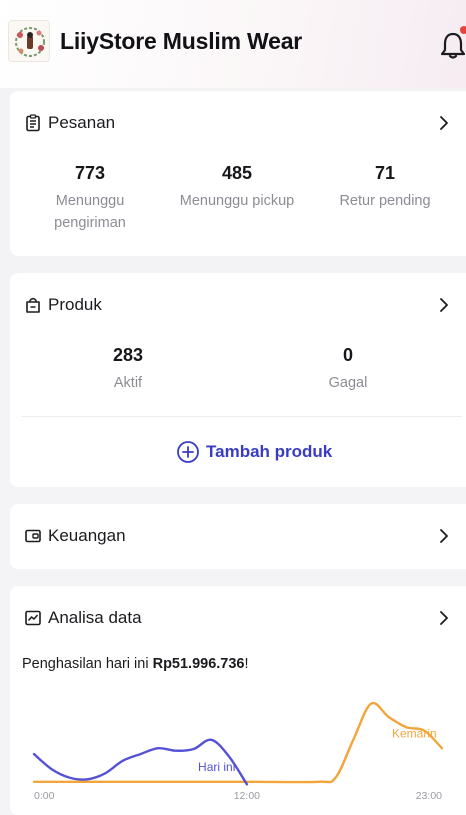 The image size is (466, 815). I want to click on store-logo-wreath, so click(30, 42).